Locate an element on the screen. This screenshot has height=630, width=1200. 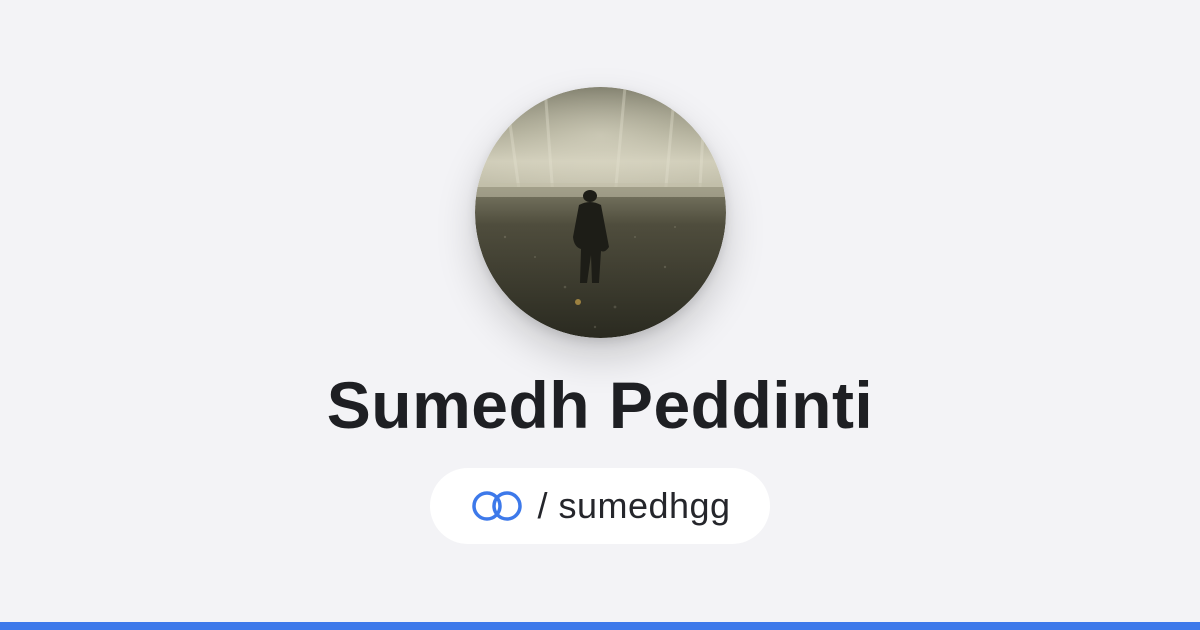
avatar-photo is located at coordinates (600, 212).